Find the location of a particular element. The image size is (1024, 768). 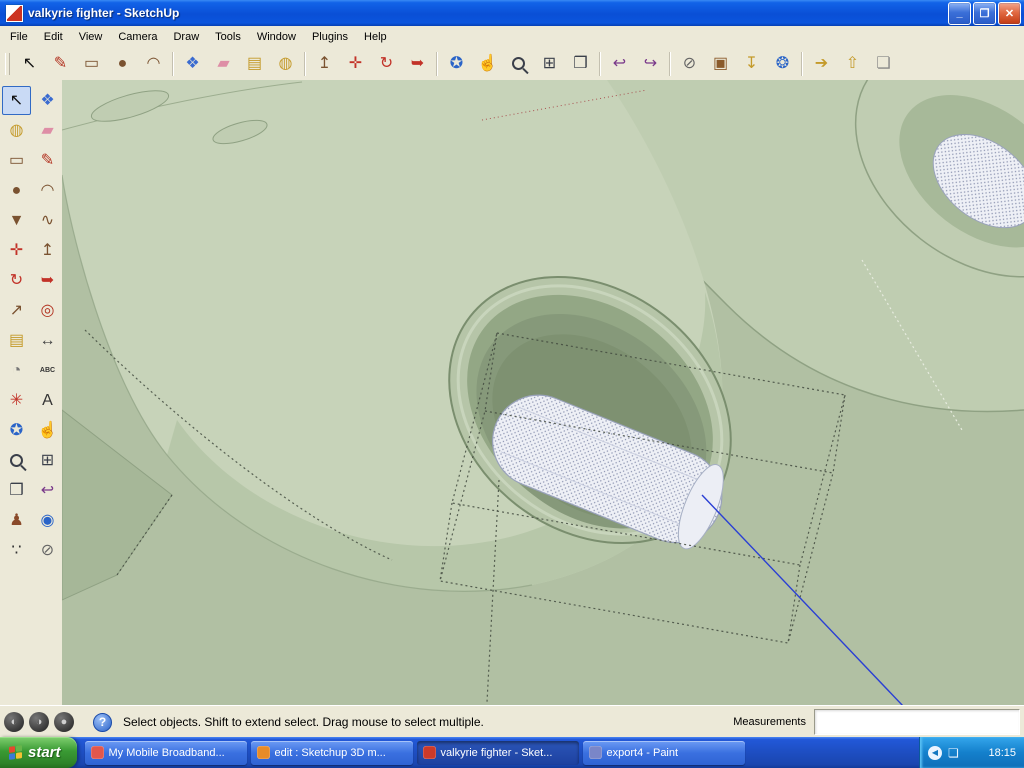

paint-bucket-icon: ◍ is located at coordinates (285, 63).